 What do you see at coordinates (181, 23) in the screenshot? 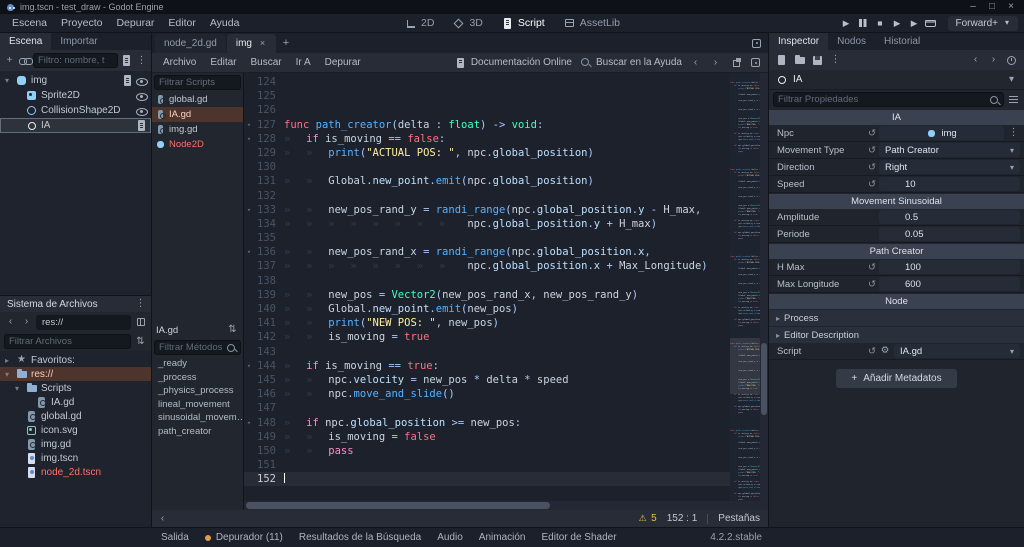
I see `menu-editor: Editor` at bounding box center [181, 23].